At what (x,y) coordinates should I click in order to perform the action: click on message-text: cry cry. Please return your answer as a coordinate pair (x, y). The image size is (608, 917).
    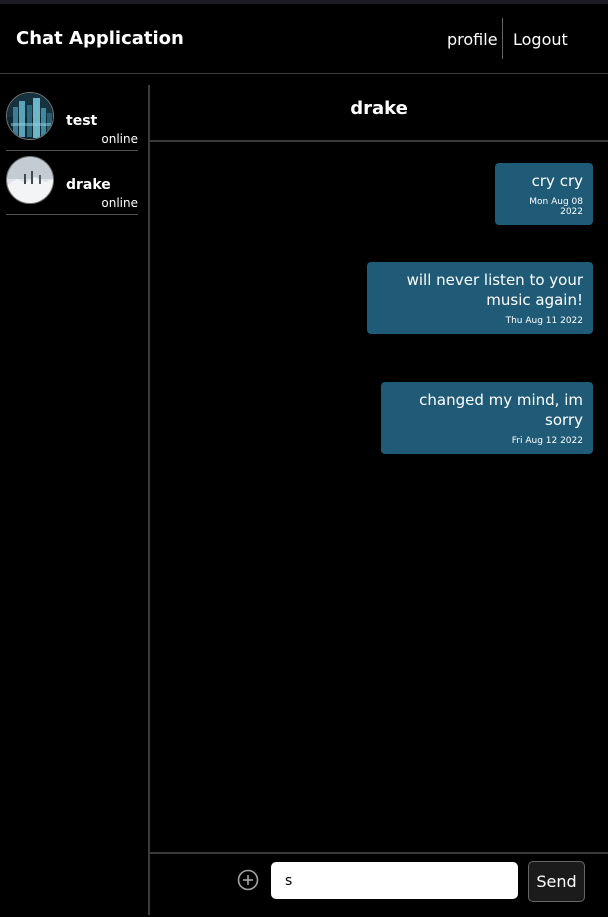
    Looking at the image, I should click on (557, 181).